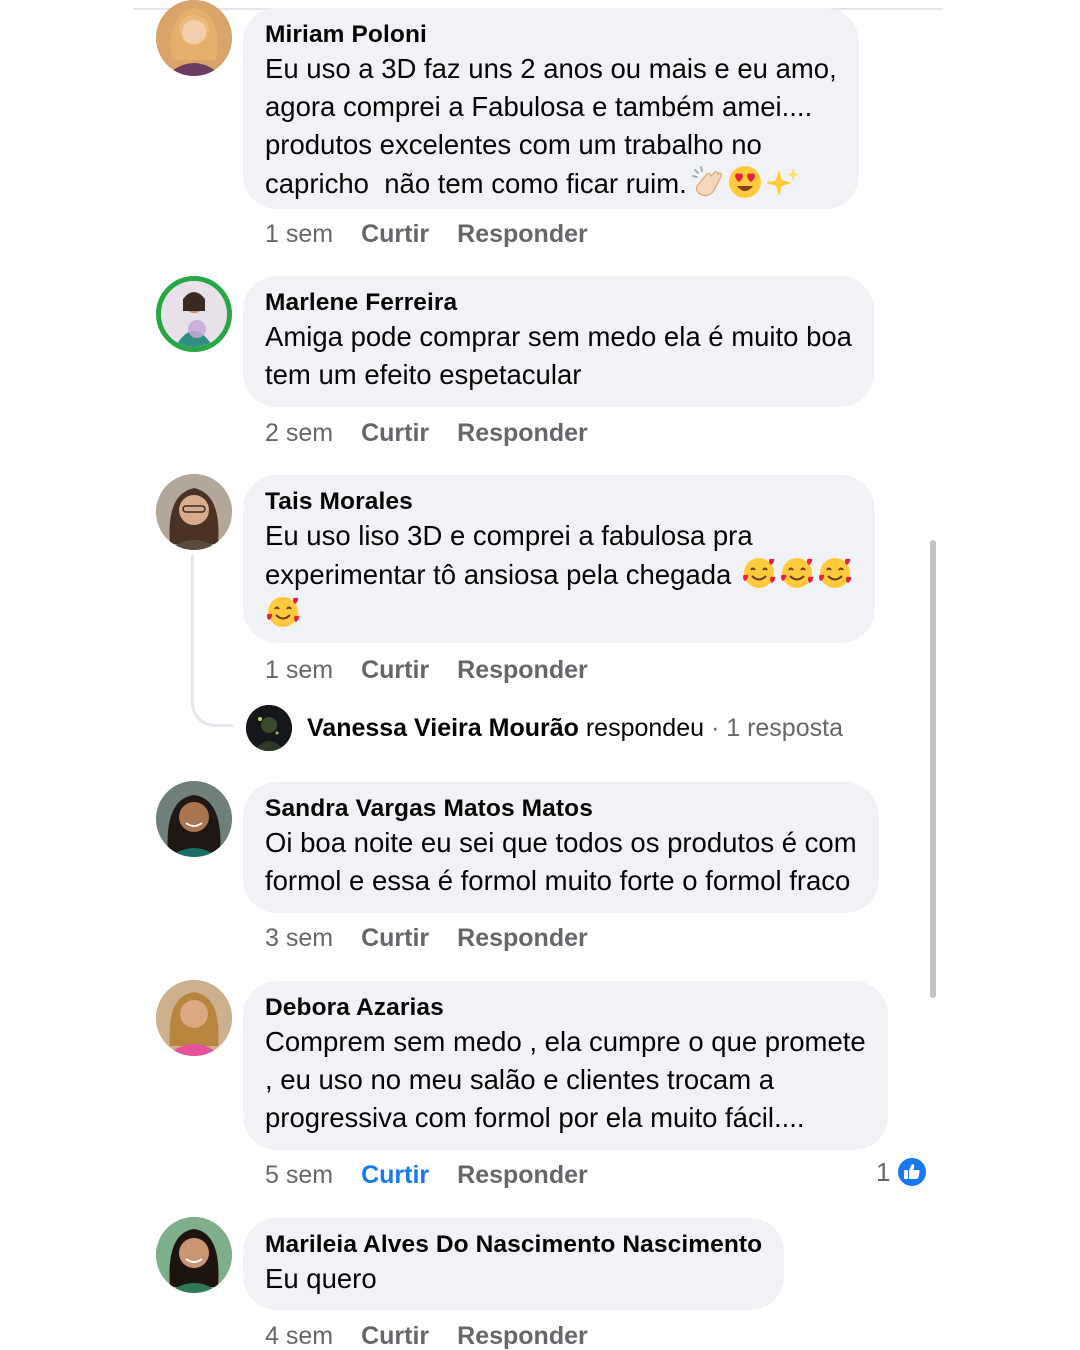 The height and width of the screenshot is (1350, 1080). What do you see at coordinates (476, 183) in the screenshot?
I see `comment-line: capricho não tem como ficar ruim.` at bounding box center [476, 183].